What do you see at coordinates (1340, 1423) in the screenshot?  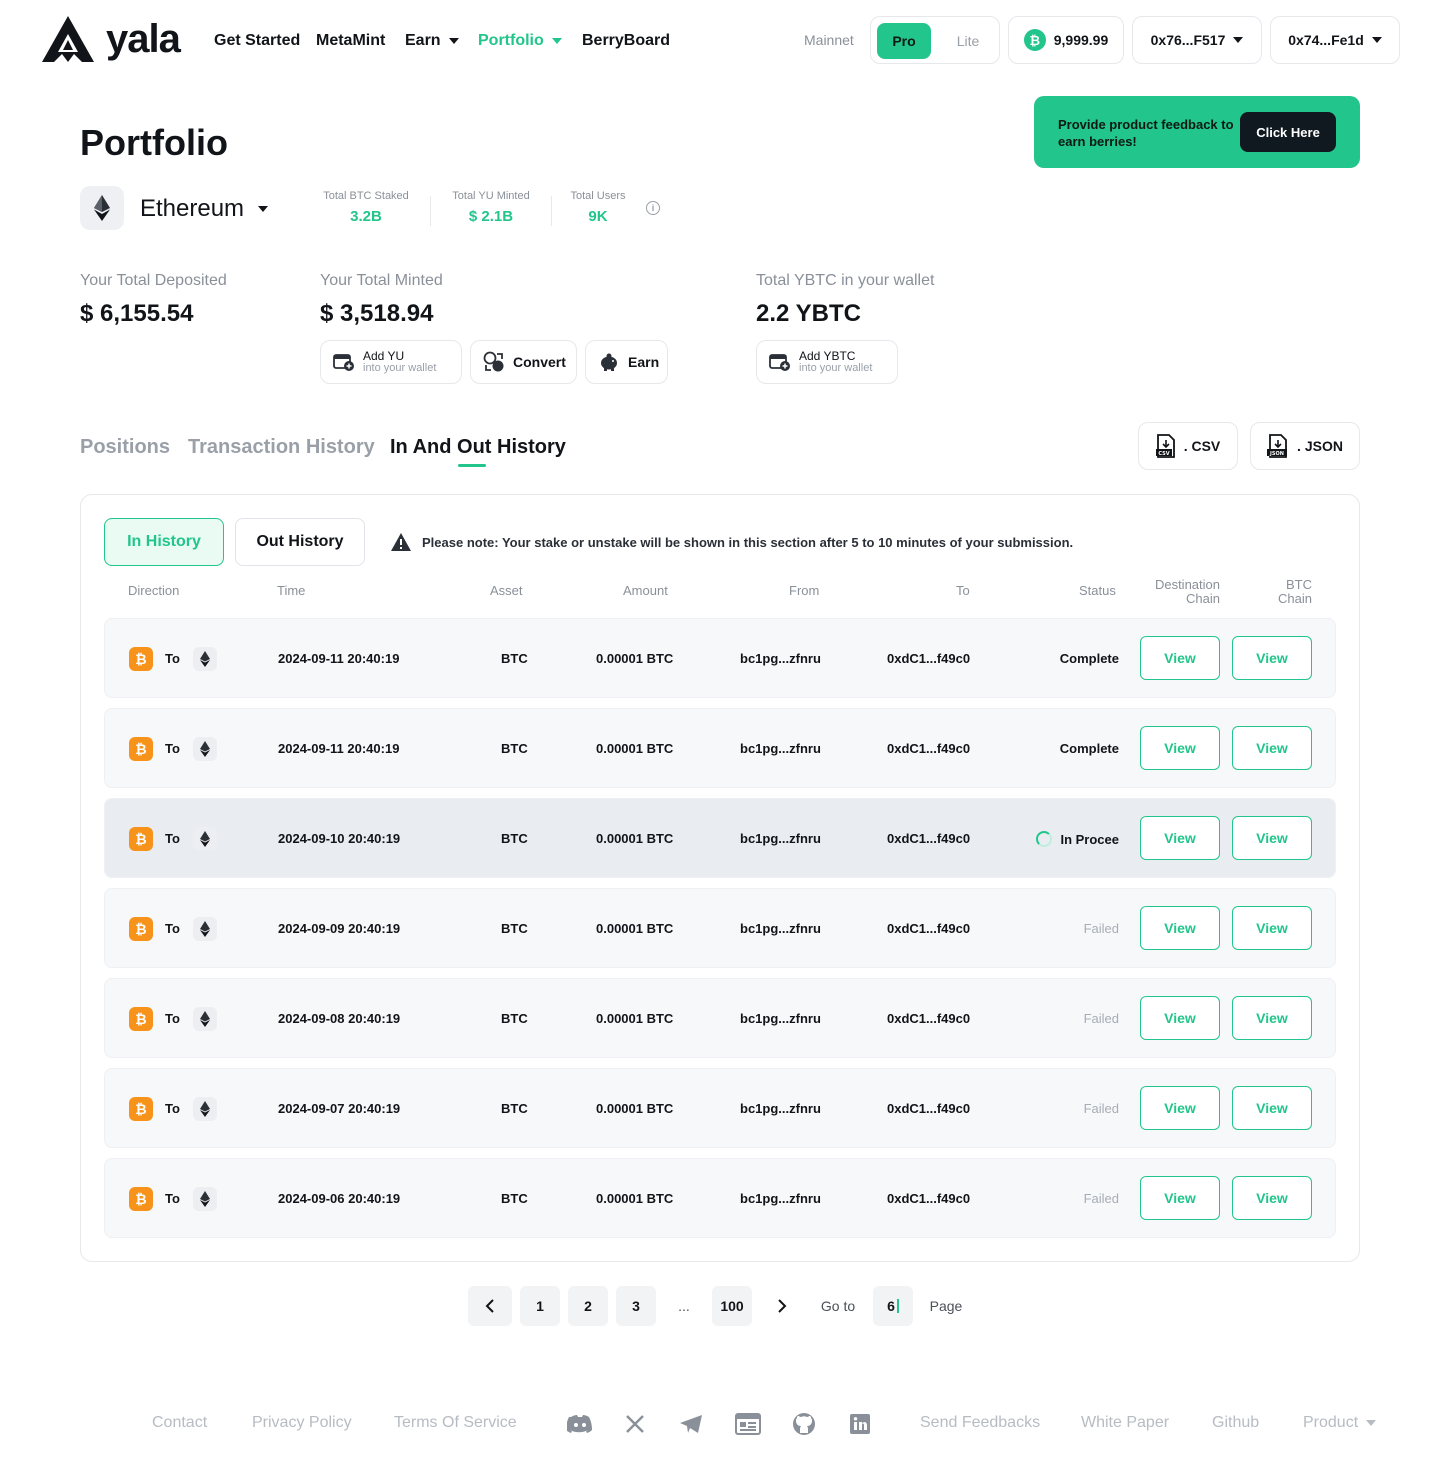 I see `footer-product-dropdown: Product` at bounding box center [1340, 1423].